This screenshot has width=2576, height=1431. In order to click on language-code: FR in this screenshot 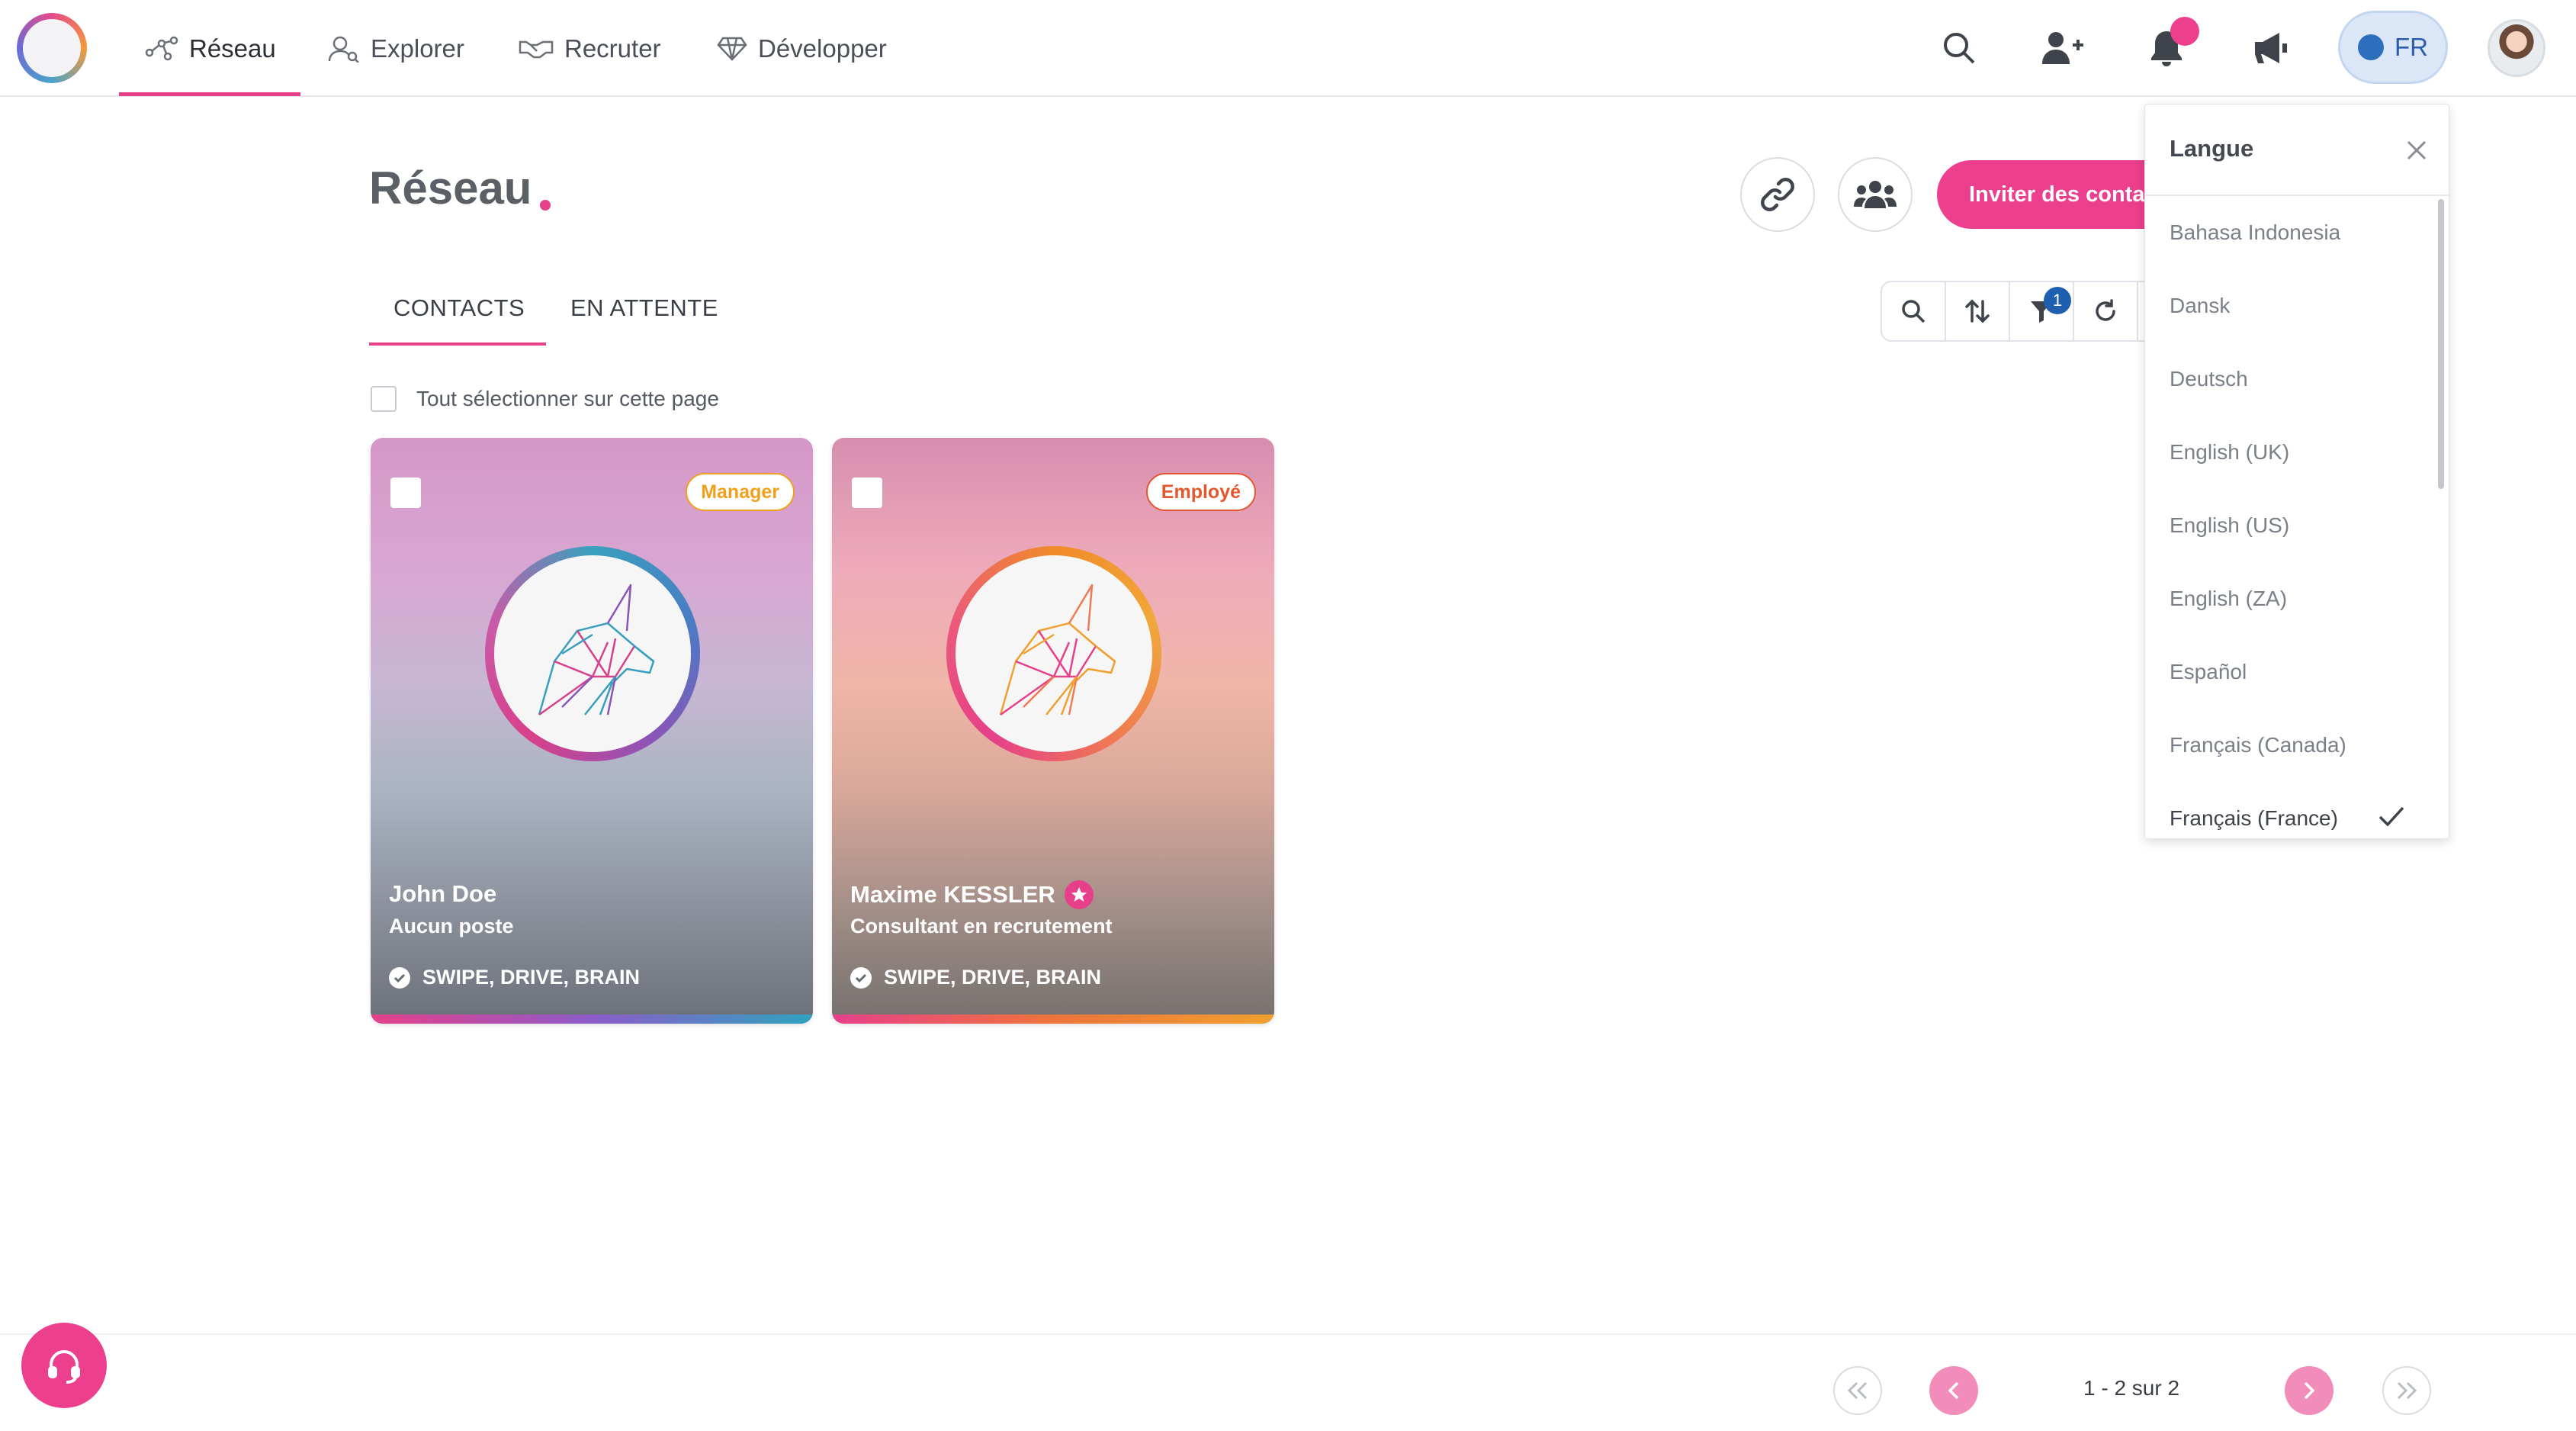, I will do `click(2411, 47)`.